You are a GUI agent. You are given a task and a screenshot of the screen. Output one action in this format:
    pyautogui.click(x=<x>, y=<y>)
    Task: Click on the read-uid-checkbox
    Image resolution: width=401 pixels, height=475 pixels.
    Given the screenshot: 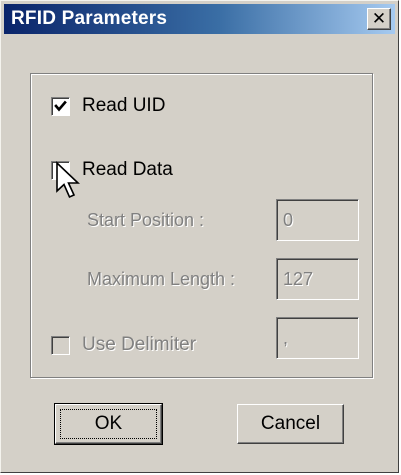 What is the action you would take?
    pyautogui.click(x=60, y=106)
    